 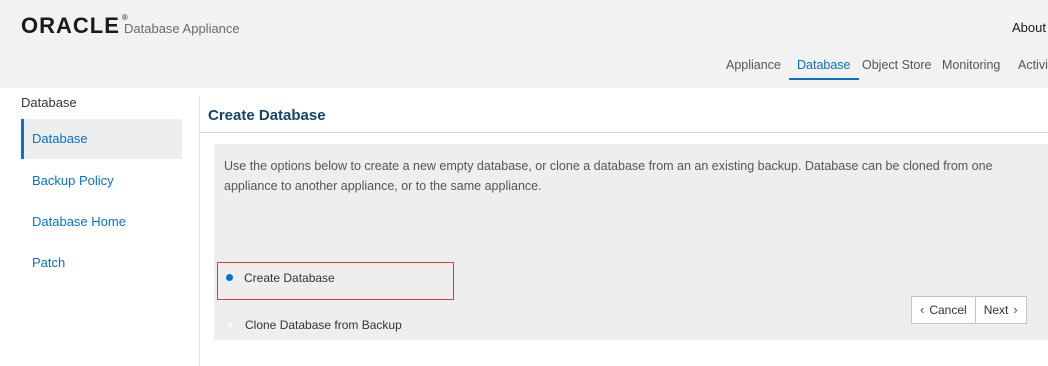 What do you see at coordinates (1033, 68) in the screenshot?
I see `tab-activity: Activit` at bounding box center [1033, 68].